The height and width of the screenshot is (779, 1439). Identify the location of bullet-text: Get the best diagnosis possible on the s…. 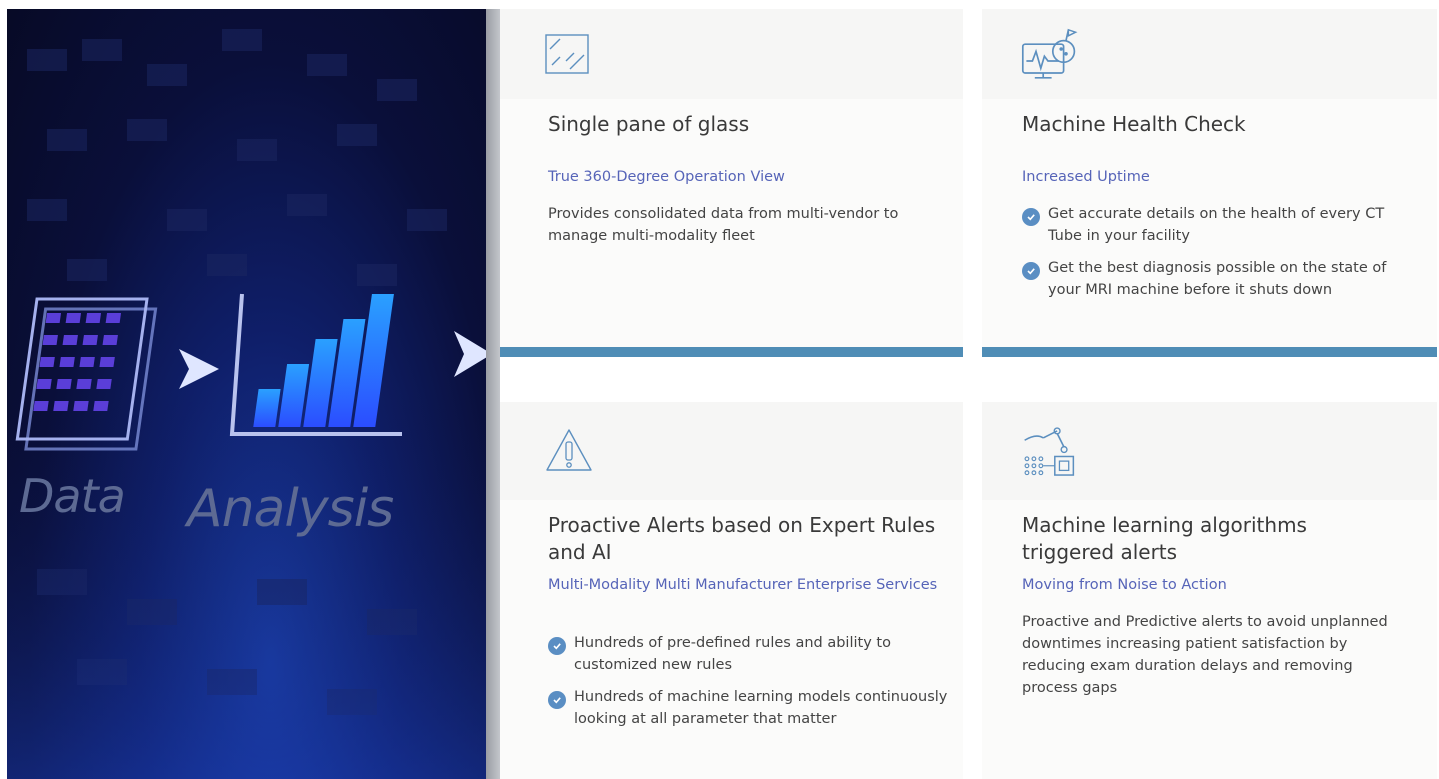
(1217, 279).